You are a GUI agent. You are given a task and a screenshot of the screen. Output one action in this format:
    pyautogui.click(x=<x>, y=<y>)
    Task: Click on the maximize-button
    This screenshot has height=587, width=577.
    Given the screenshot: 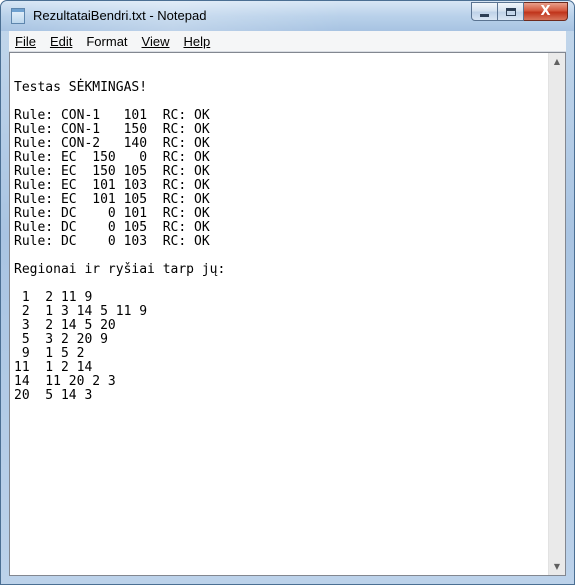 What is the action you would take?
    pyautogui.click(x=511, y=11)
    